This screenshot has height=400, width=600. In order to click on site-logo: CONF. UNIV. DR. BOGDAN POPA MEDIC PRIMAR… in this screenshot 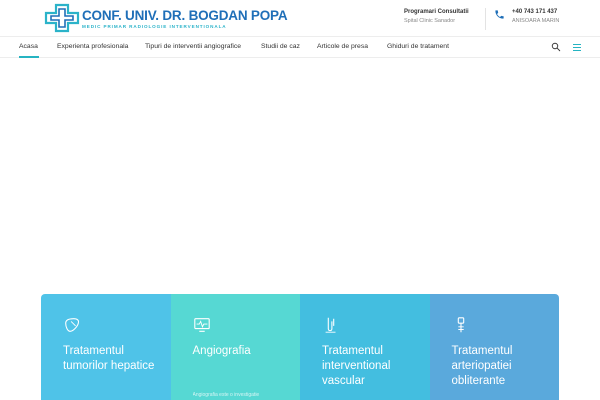, I will do `click(166, 18)`.